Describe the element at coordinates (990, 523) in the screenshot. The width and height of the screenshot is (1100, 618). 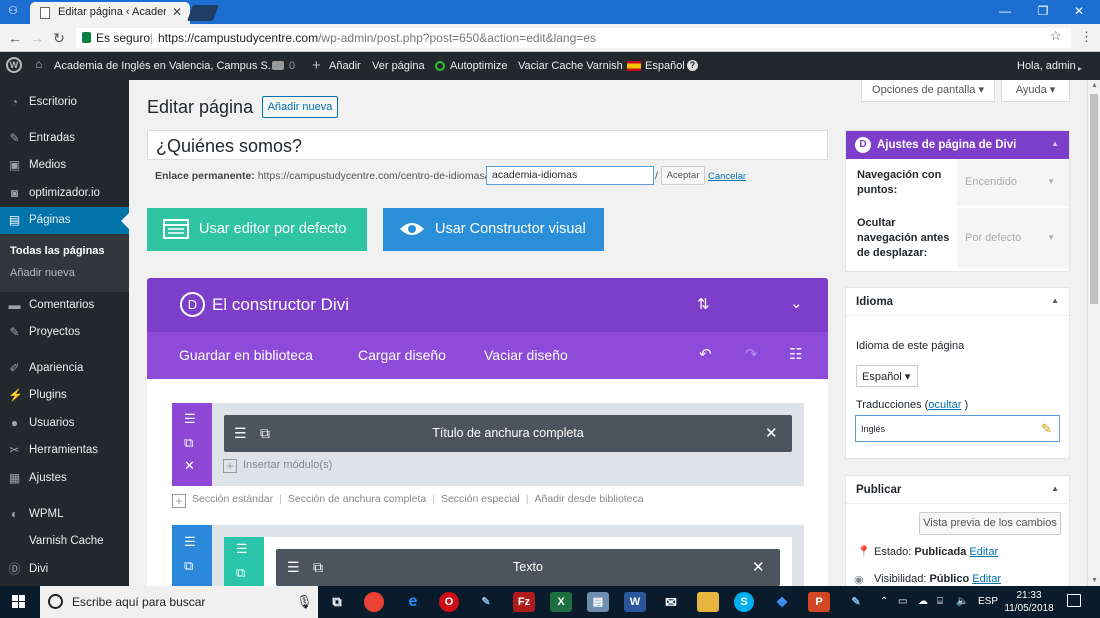
I see `preview-changes-button: Vista previa de los cambios` at that location.